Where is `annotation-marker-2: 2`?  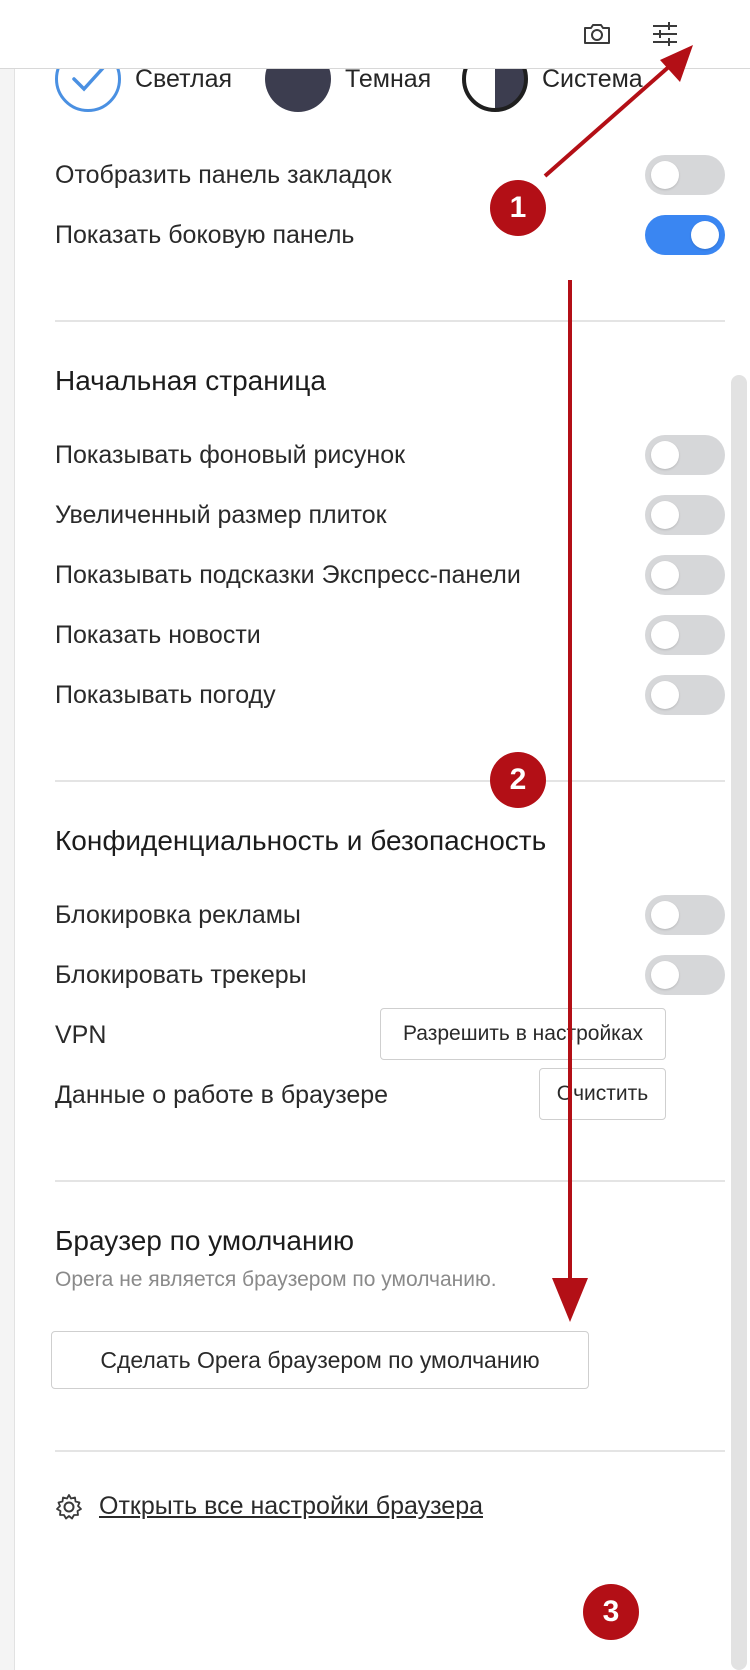
annotation-marker-2: 2 is located at coordinates (518, 780).